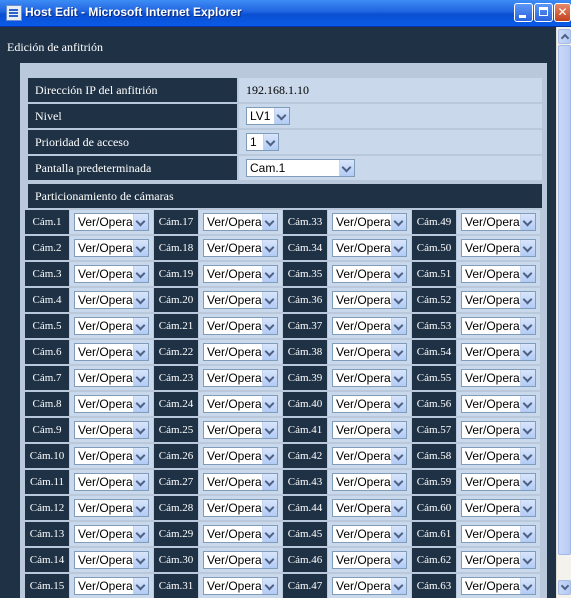 This screenshot has width=571, height=598. I want to click on camera-cell: Cám.25 Ver/Operar, so click(218, 430).